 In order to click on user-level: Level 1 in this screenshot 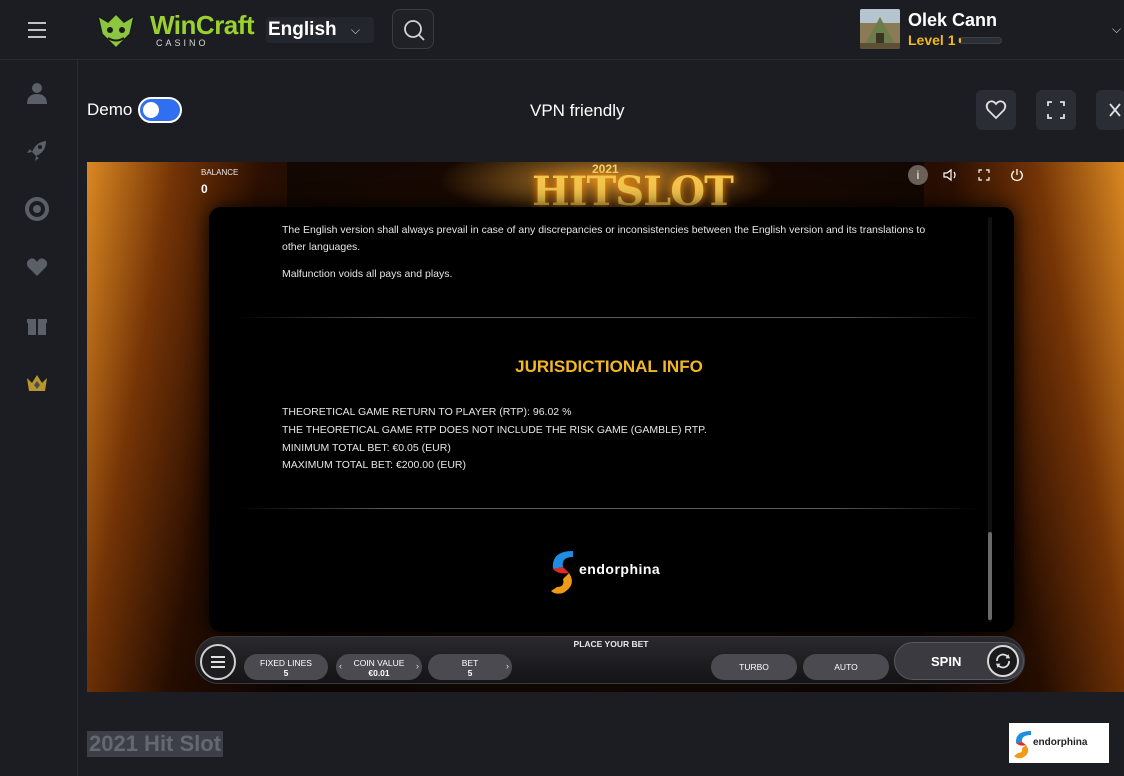, I will do `click(932, 40)`.